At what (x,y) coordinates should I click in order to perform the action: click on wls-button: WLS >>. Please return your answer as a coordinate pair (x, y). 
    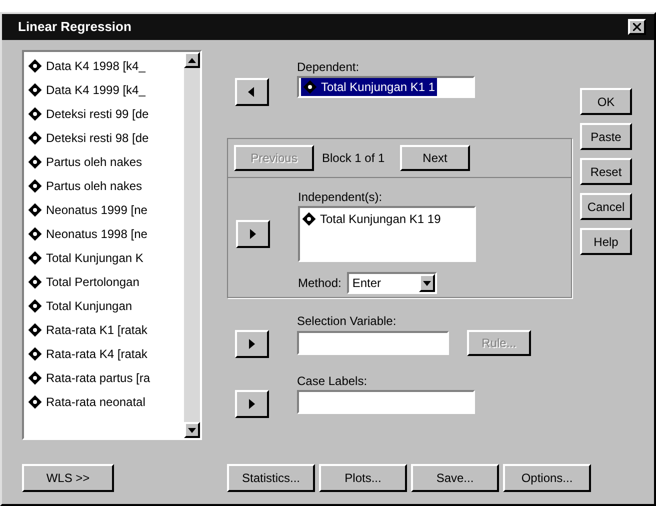
    Looking at the image, I should click on (68, 478).